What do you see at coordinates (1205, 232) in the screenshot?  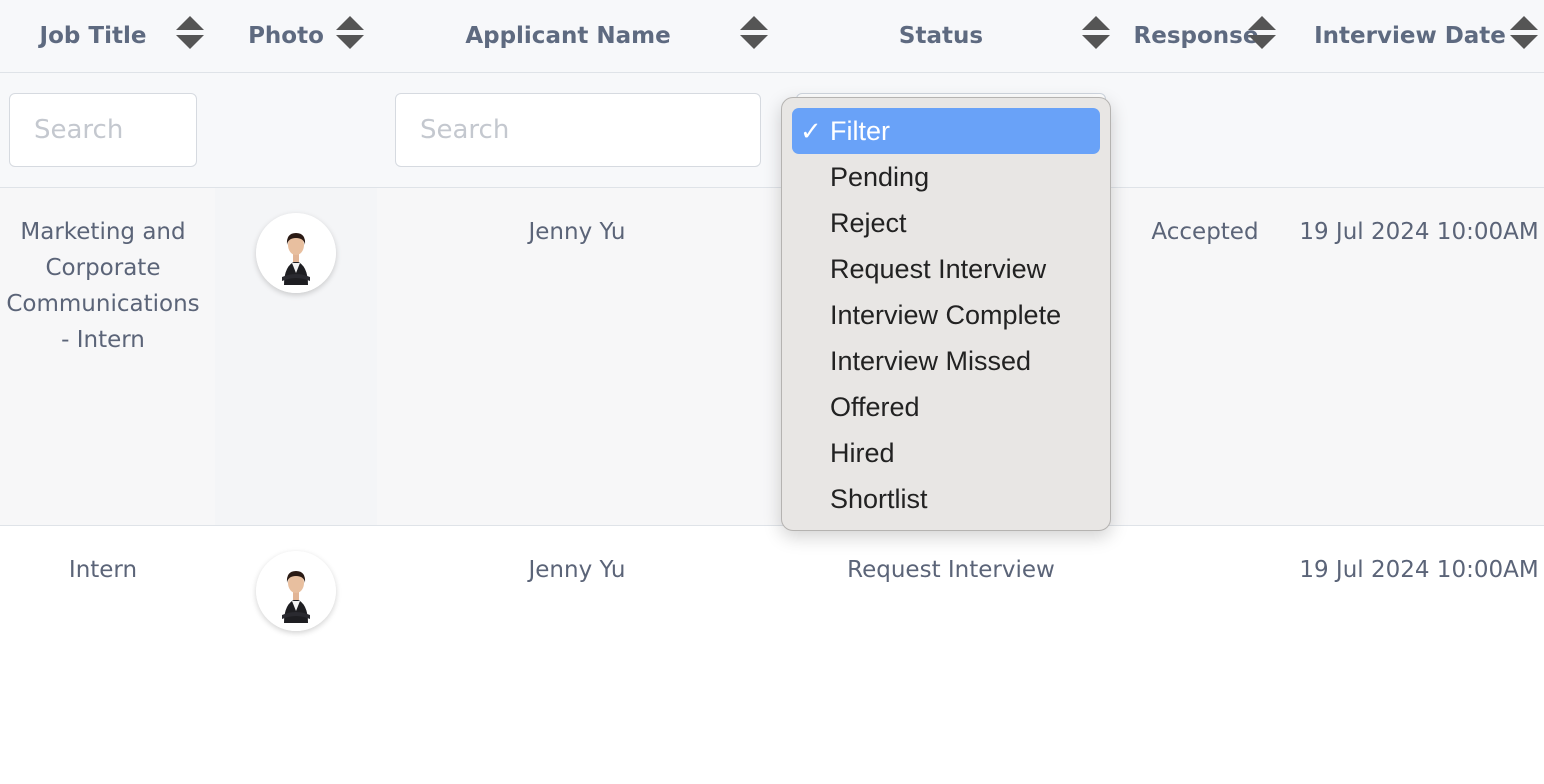 I see `response-cell: Accepted` at bounding box center [1205, 232].